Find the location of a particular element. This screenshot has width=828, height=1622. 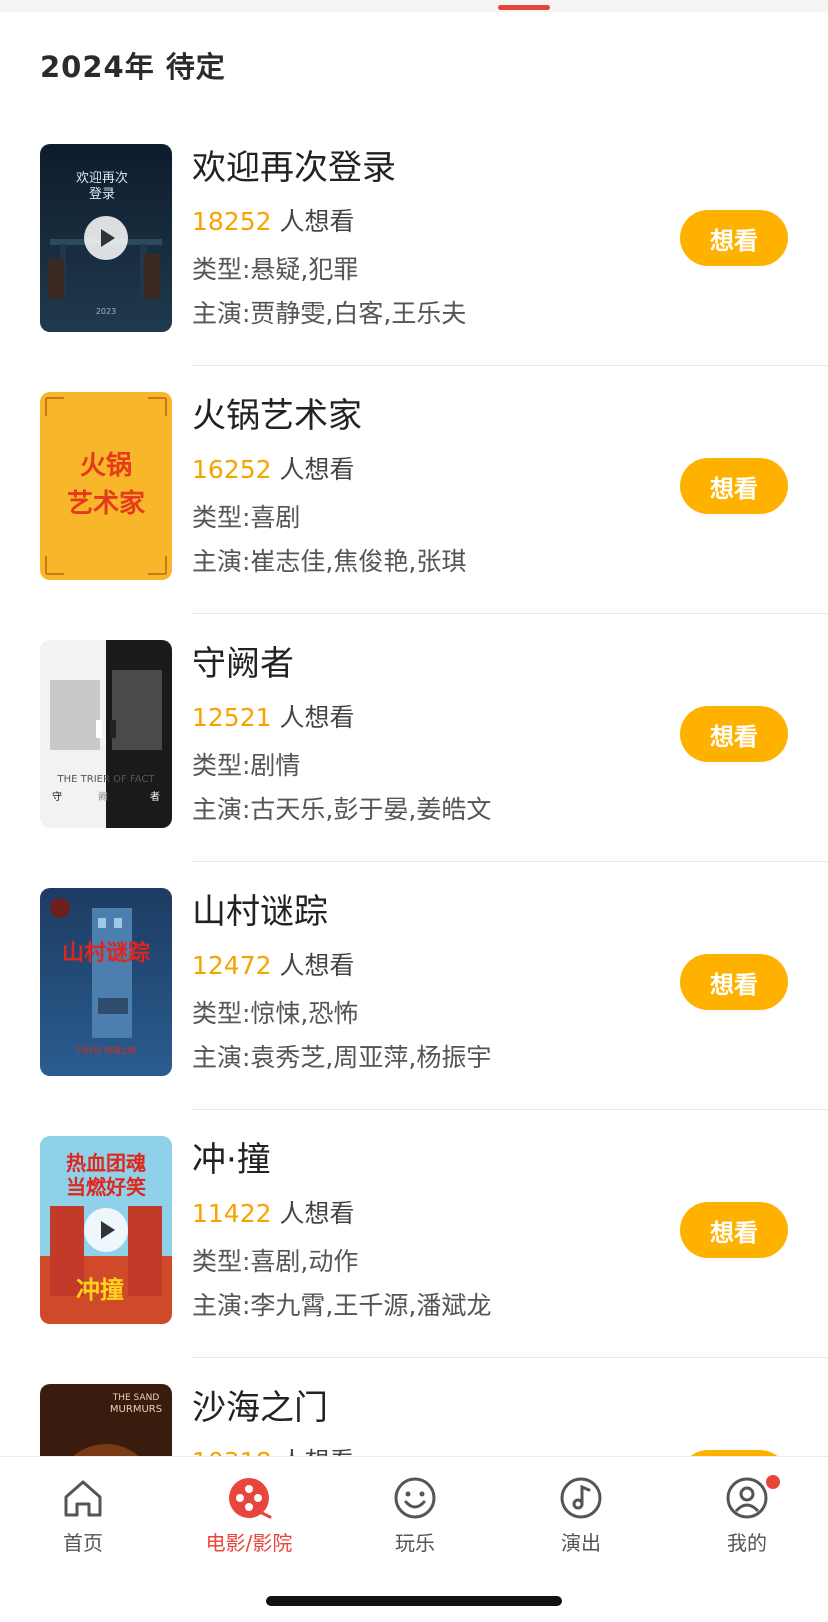

movie-cast: 主演:李九霄,王千源,潘斌龙 is located at coordinates (342, 1305).